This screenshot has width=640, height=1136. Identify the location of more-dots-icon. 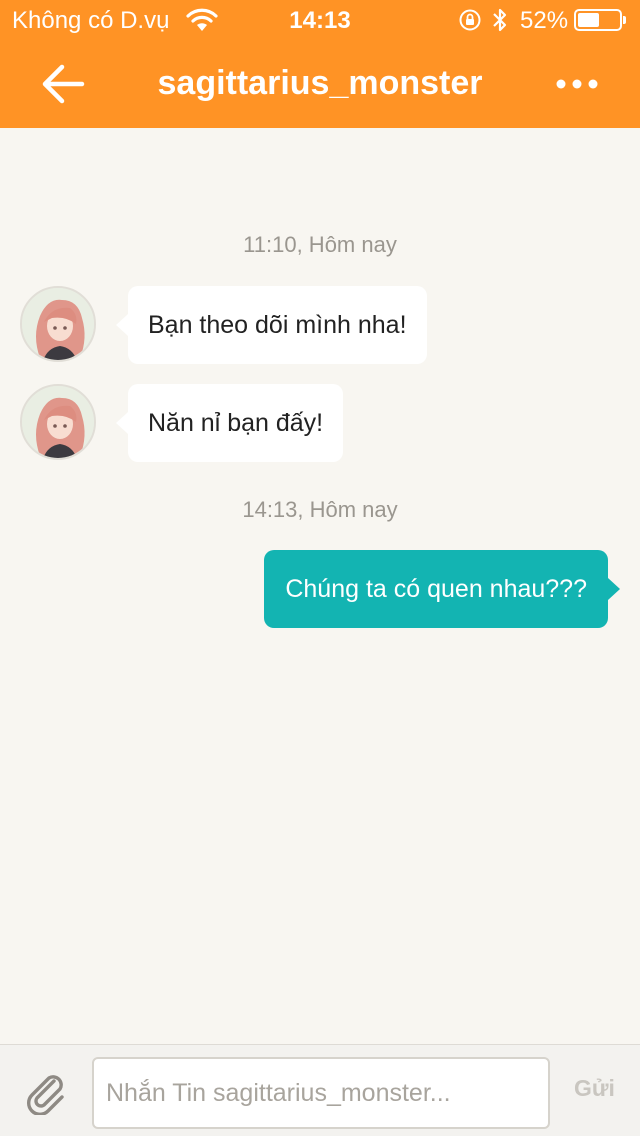
(577, 84).